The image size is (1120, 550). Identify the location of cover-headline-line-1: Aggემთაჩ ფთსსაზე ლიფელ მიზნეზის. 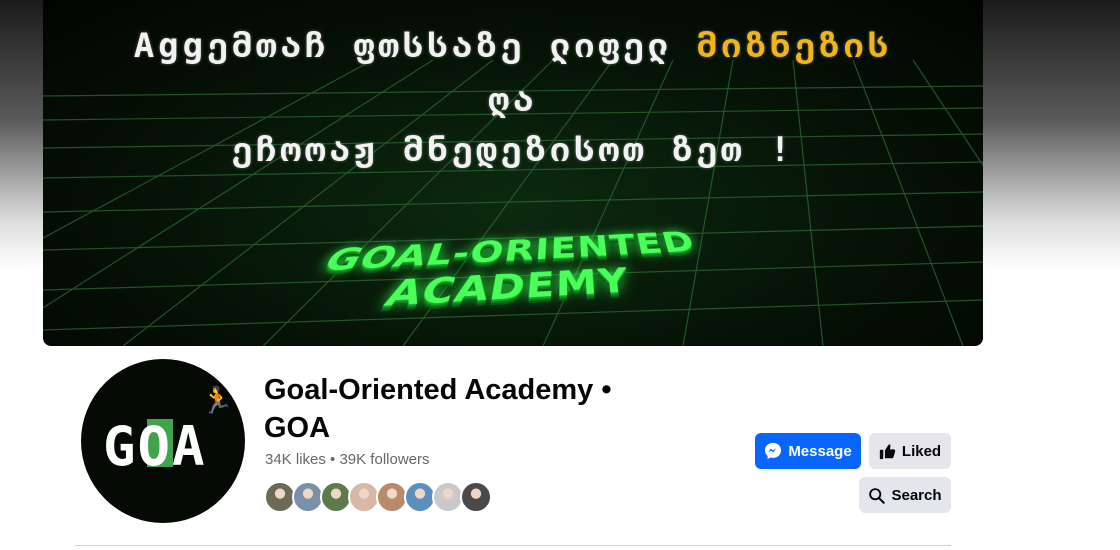
(513, 46).